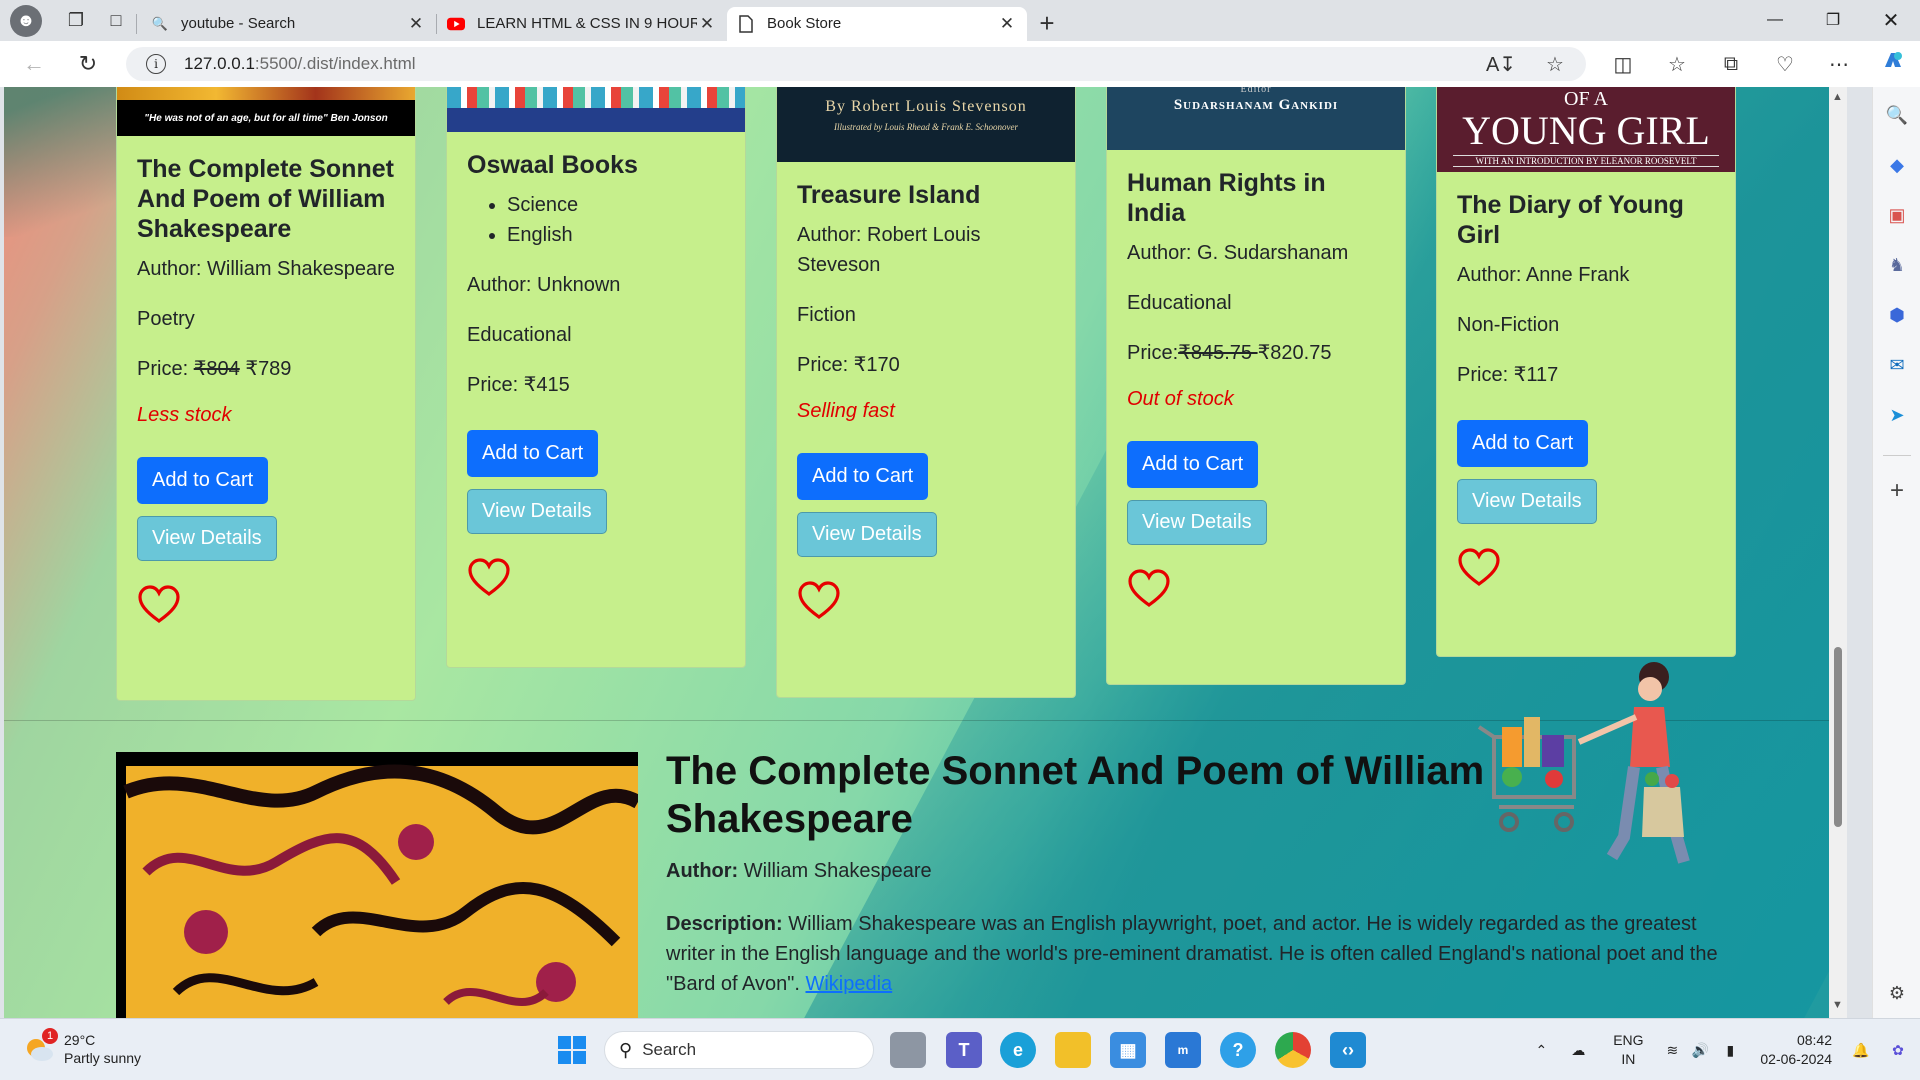  Describe the element at coordinates (377, 885) in the screenshot. I see `detail-book-cover` at that location.